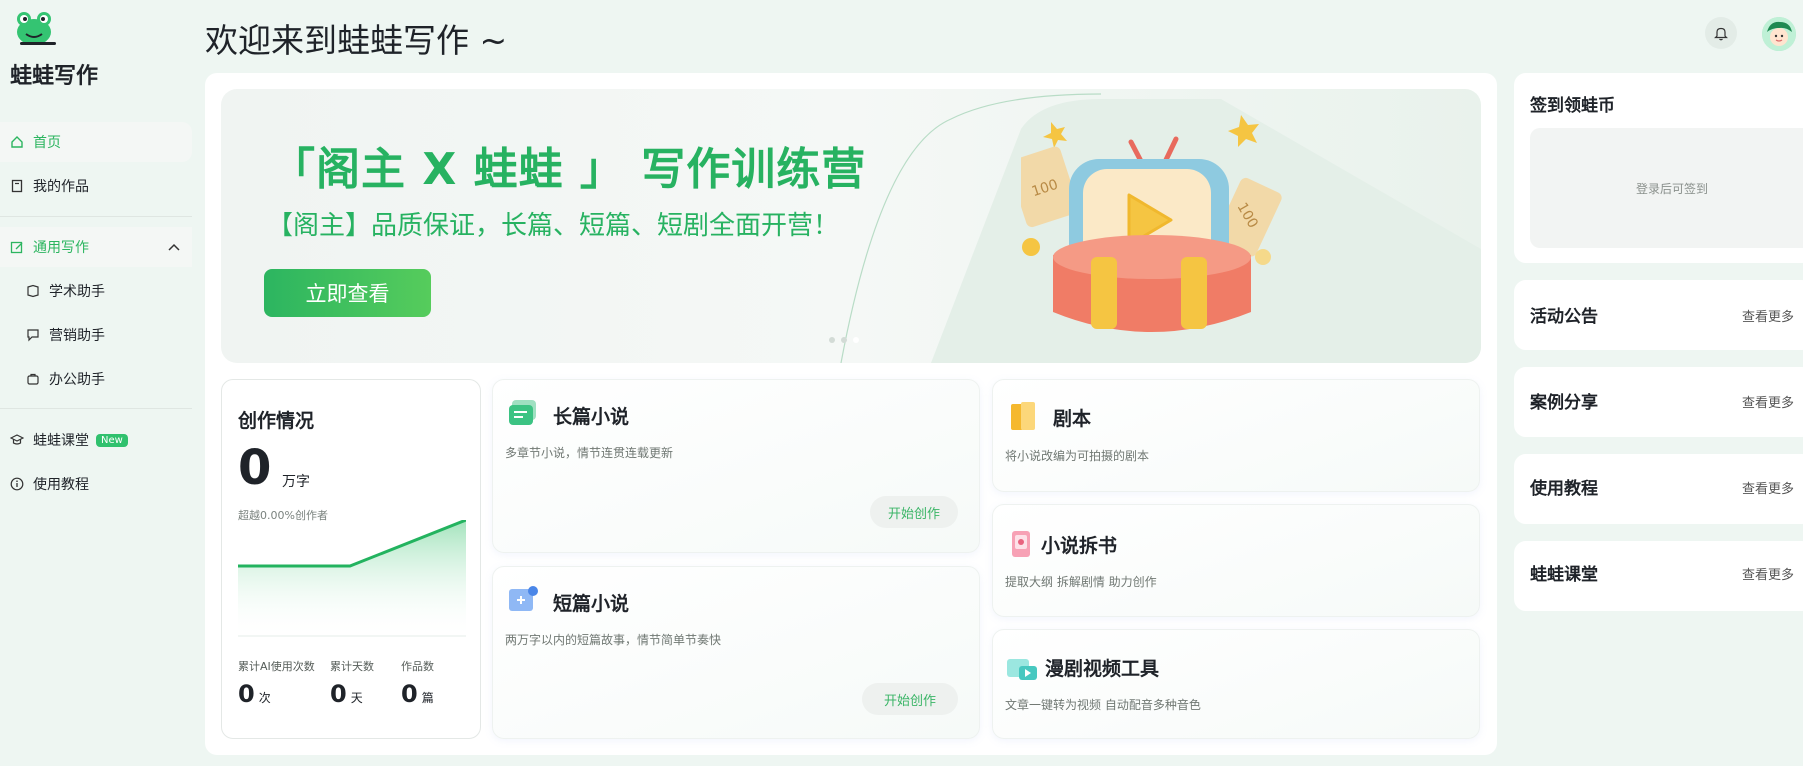 Image resolution: width=1803 pixels, height=766 pixels. Describe the element at coordinates (1079, 546) in the screenshot. I see `breakdown-title: 小说拆书` at that location.